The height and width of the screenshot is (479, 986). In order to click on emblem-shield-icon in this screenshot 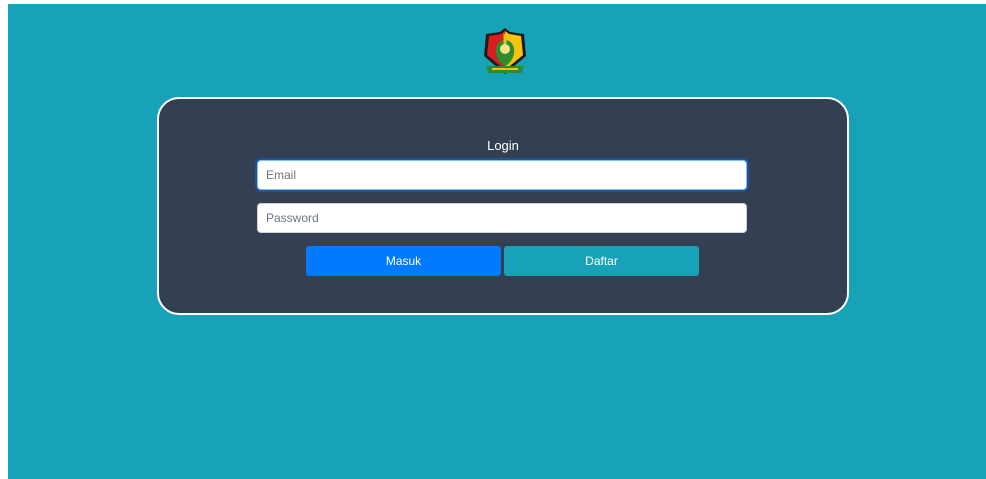, I will do `click(505, 51)`.